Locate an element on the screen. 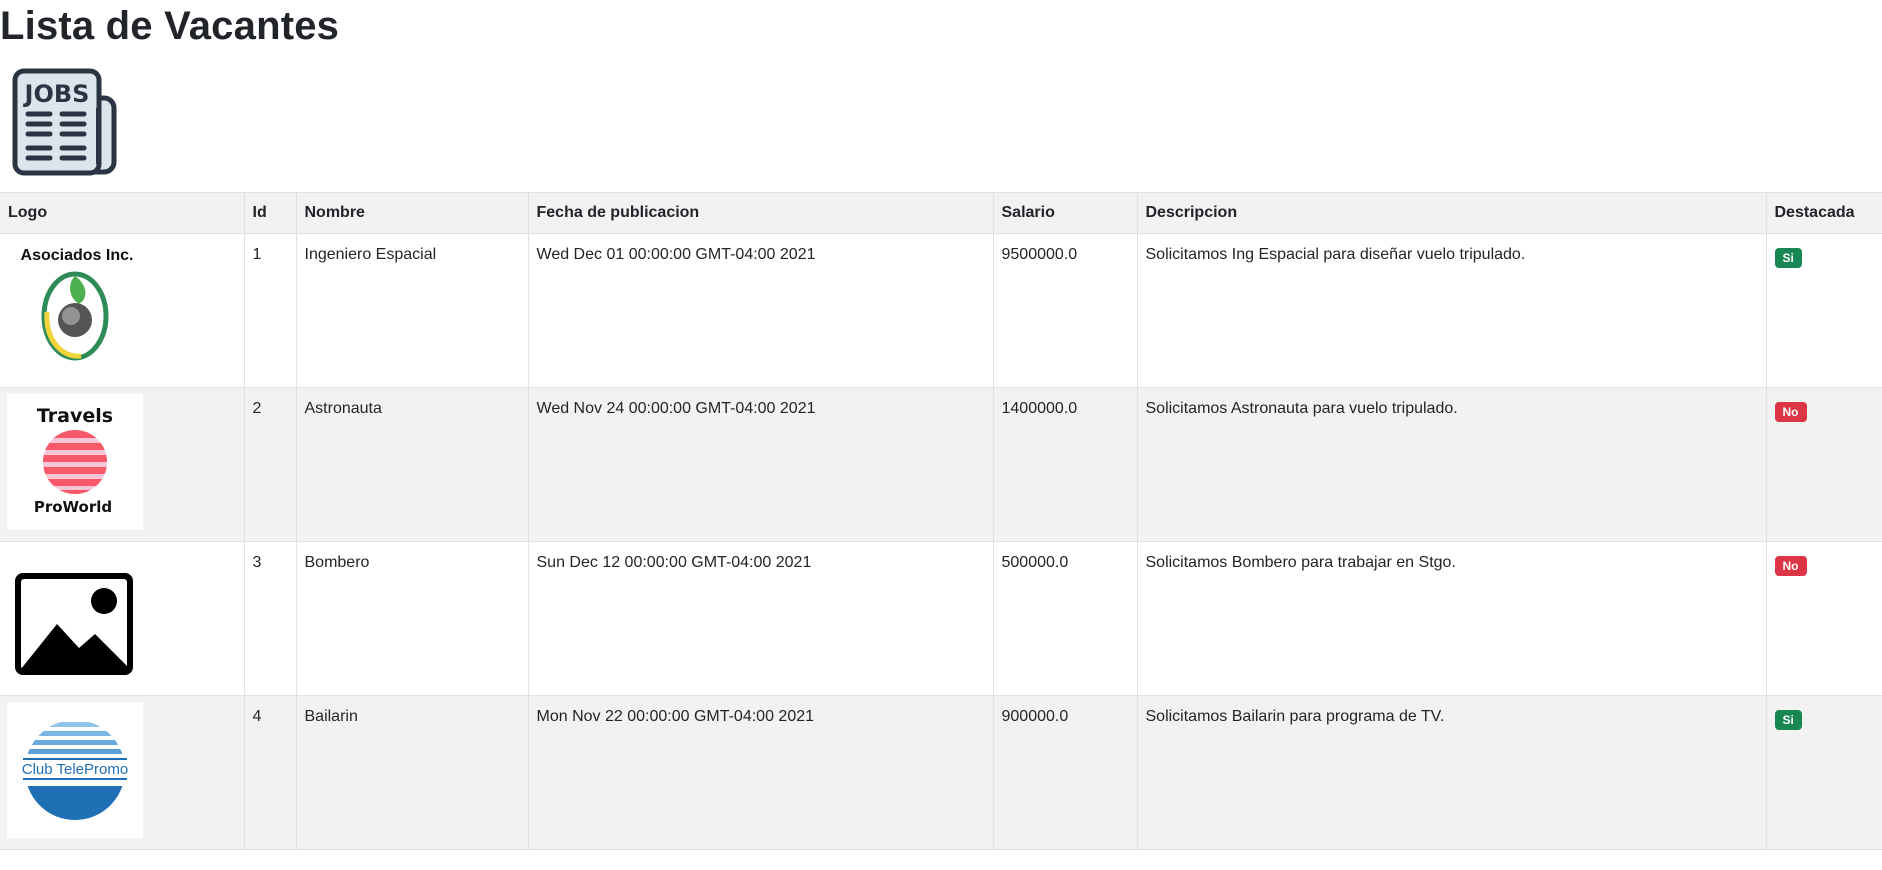 The image size is (1882, 870). club-telepromo-logo: Club TelePromo is located at coordinates (75, 770).